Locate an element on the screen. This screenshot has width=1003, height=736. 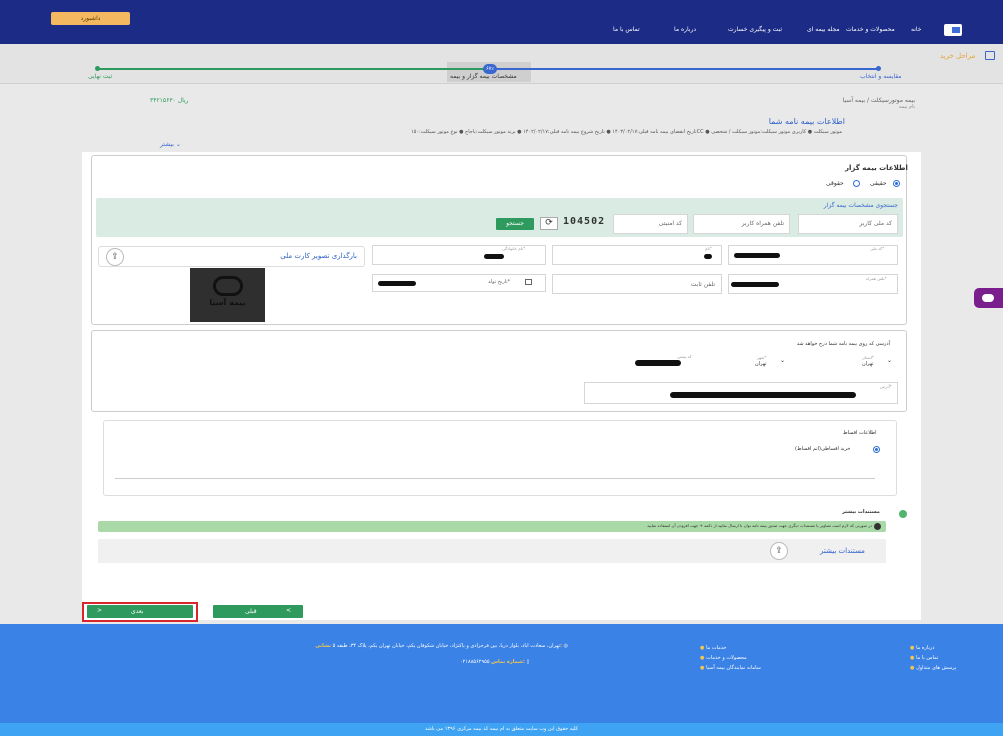
chevron-right-icon: > is located at coordinates (100, 610).